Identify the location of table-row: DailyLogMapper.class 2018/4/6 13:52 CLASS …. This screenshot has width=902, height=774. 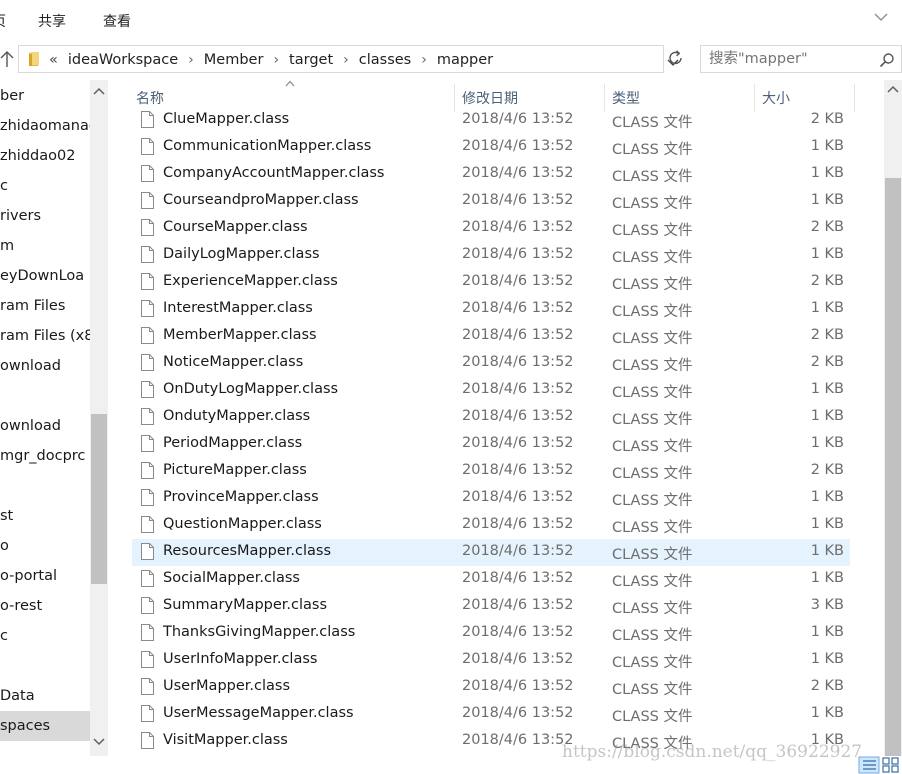
(491, 255).